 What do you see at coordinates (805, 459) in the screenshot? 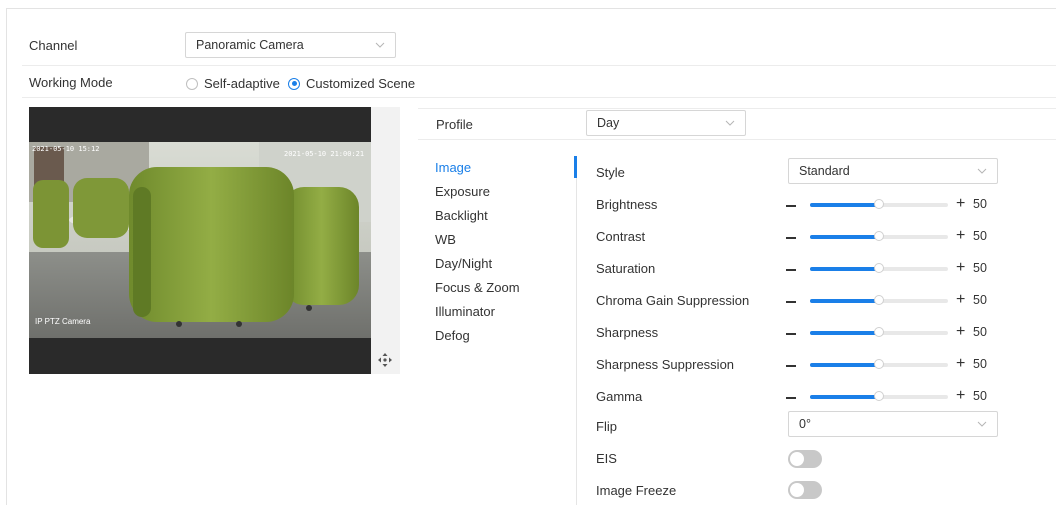
I see `eis-toggle` at bounding box center [805, 459].